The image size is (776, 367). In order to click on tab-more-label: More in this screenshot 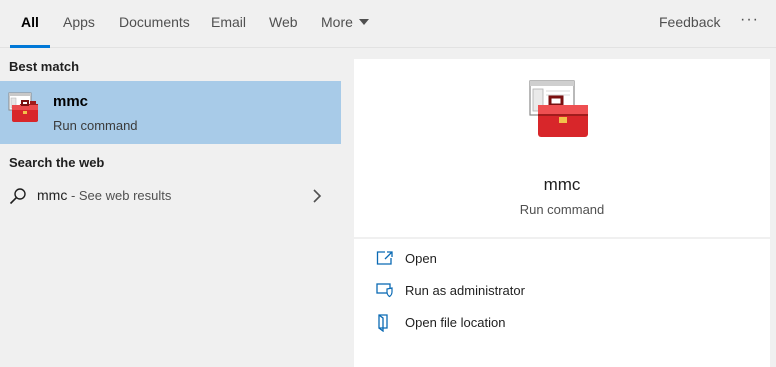, I will do `click(337, 22)`.